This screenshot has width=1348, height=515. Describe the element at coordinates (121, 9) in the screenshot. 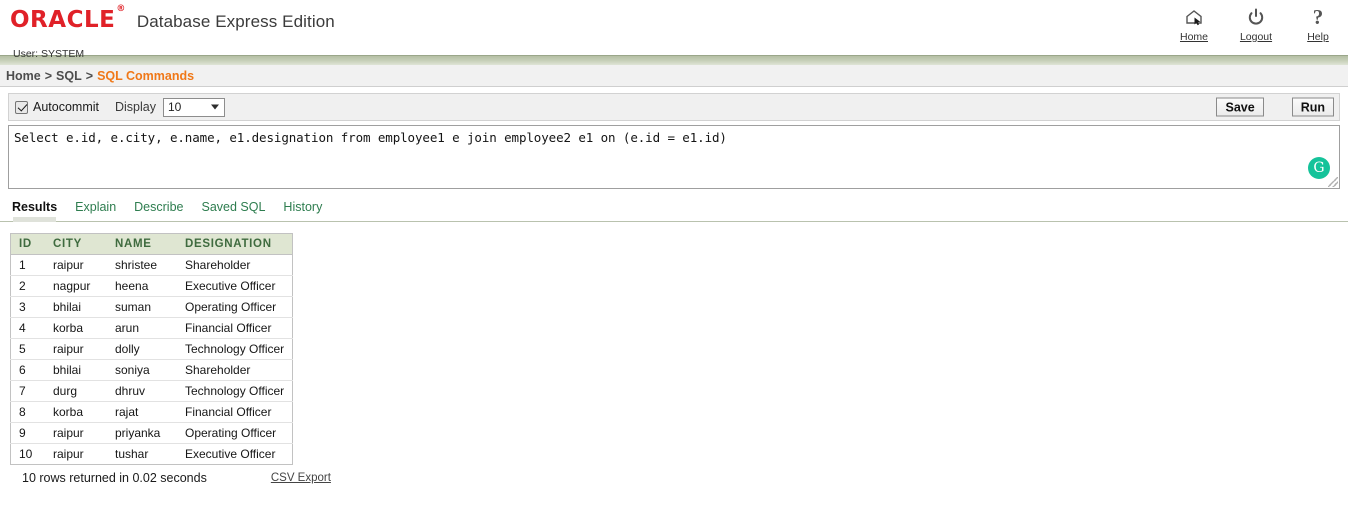

I see `registered-mark-icon: ®` at that location.